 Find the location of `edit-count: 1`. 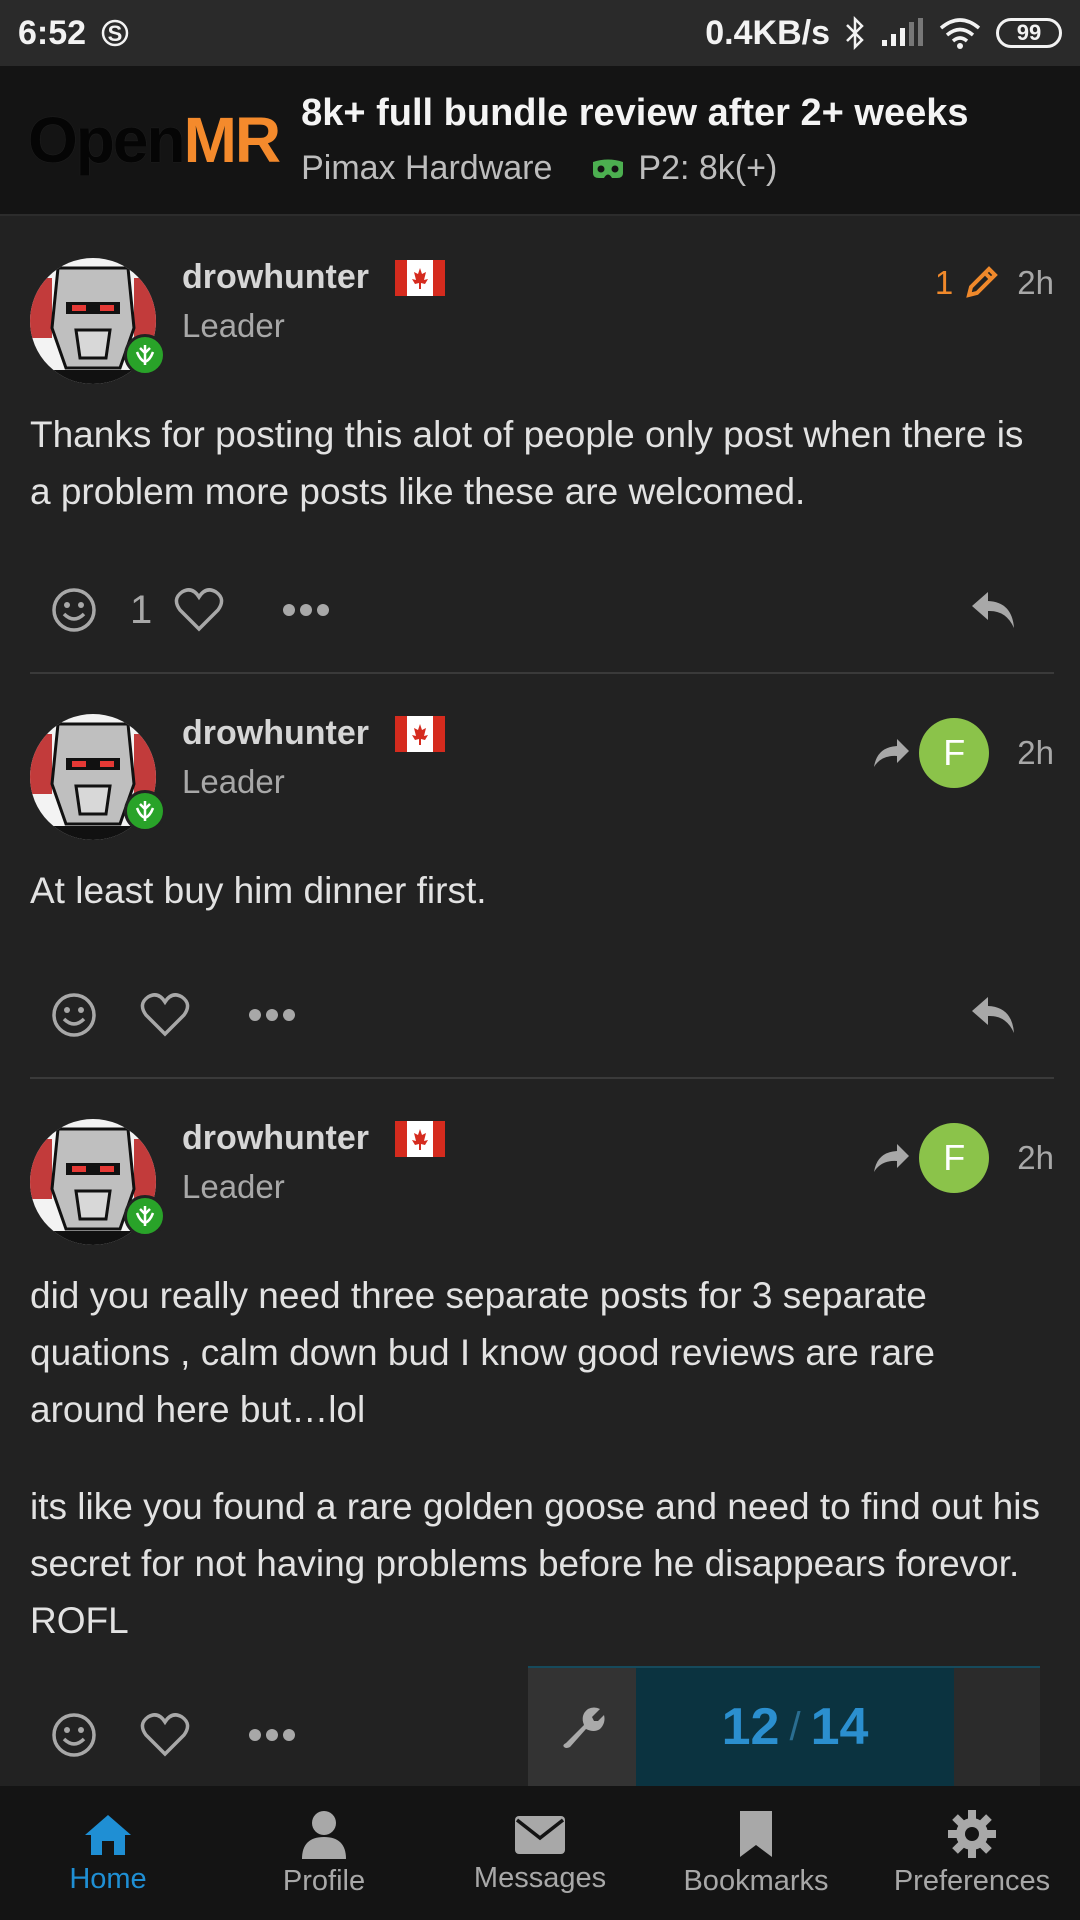

edit-count: 1 is located at coordinates (944, 282).